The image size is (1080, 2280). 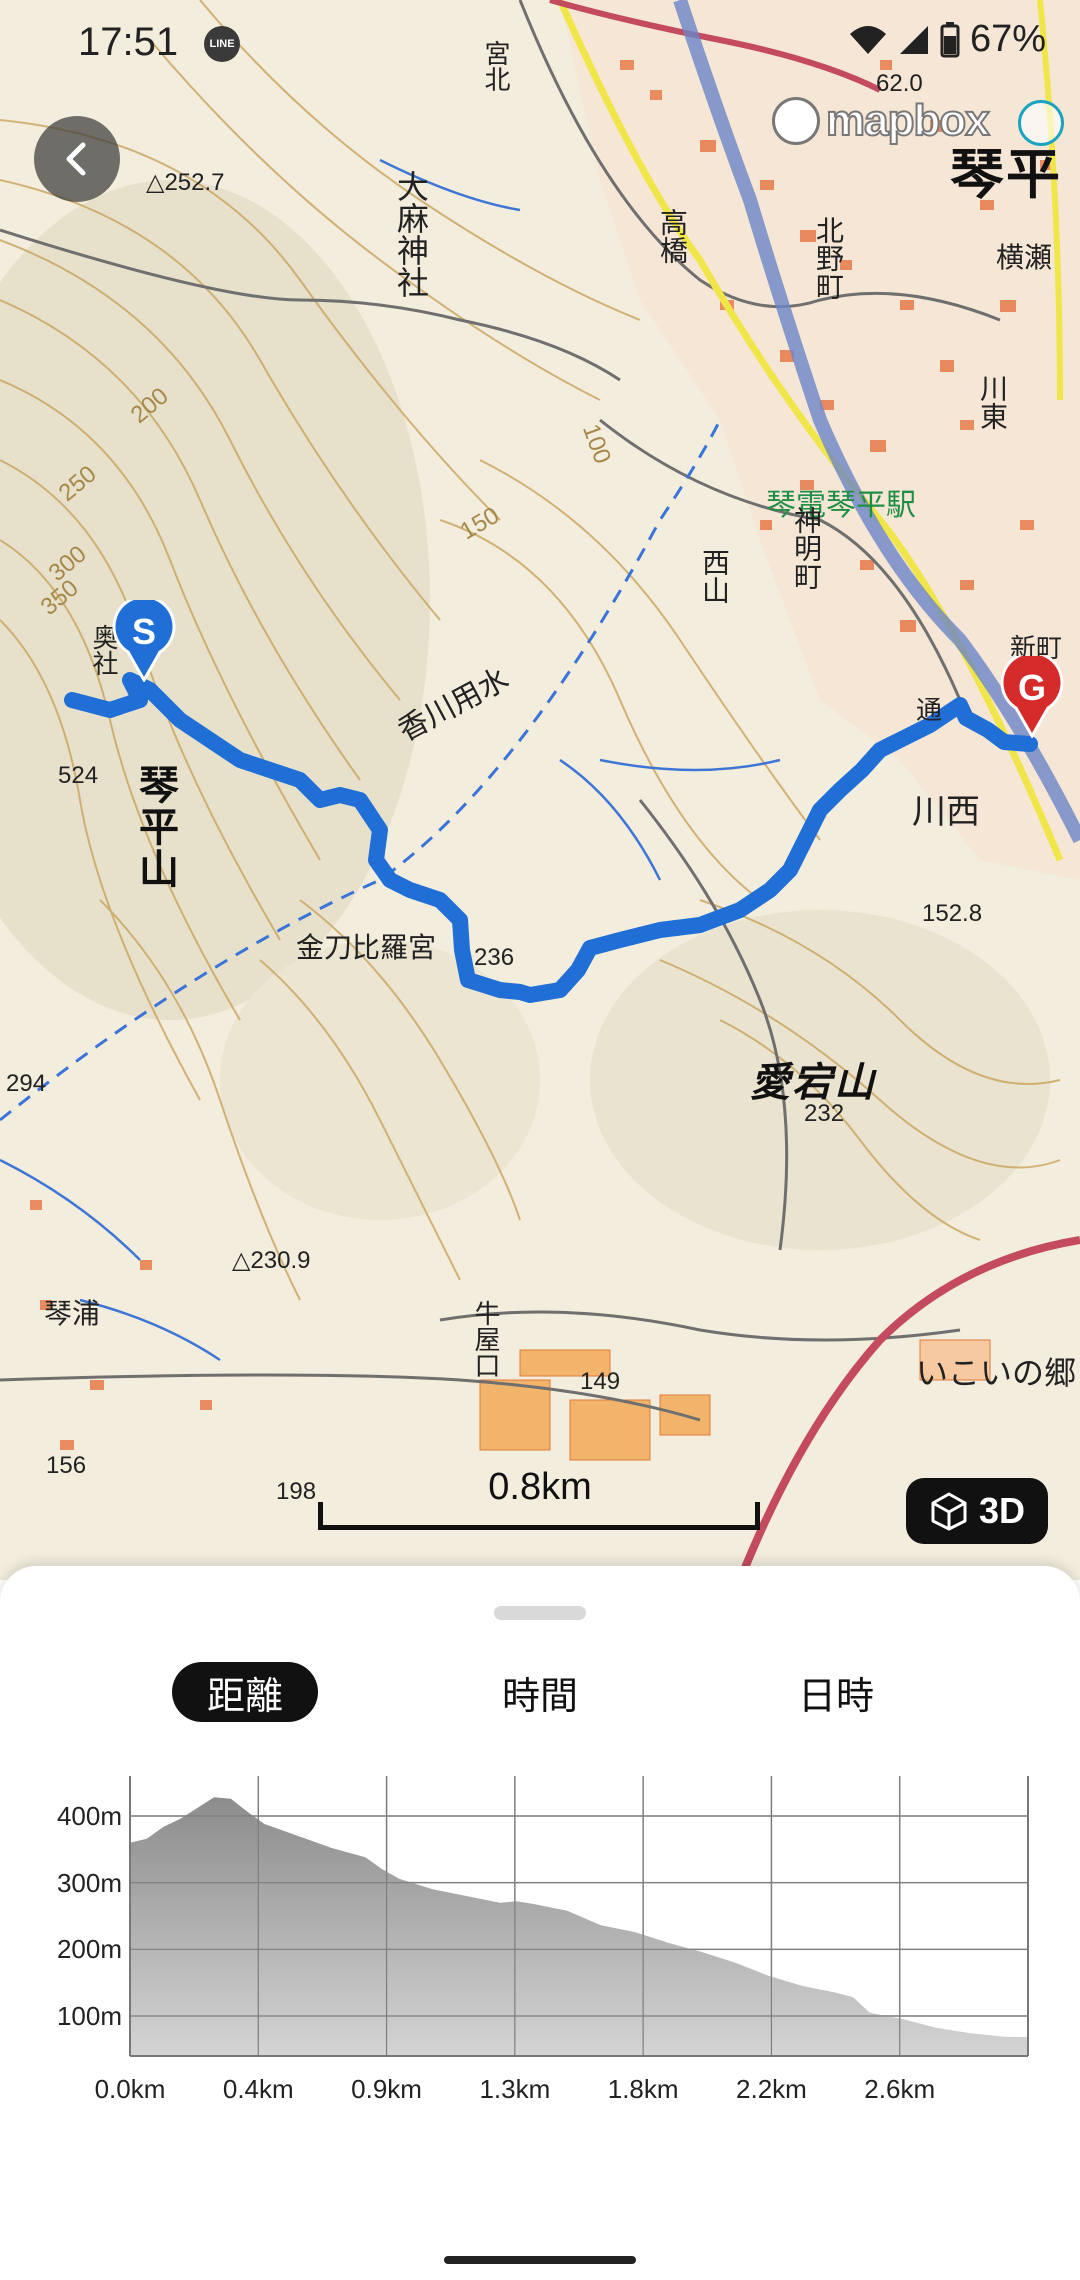 I want to click on start-pin-icon: S, so click(x=144, y=639).